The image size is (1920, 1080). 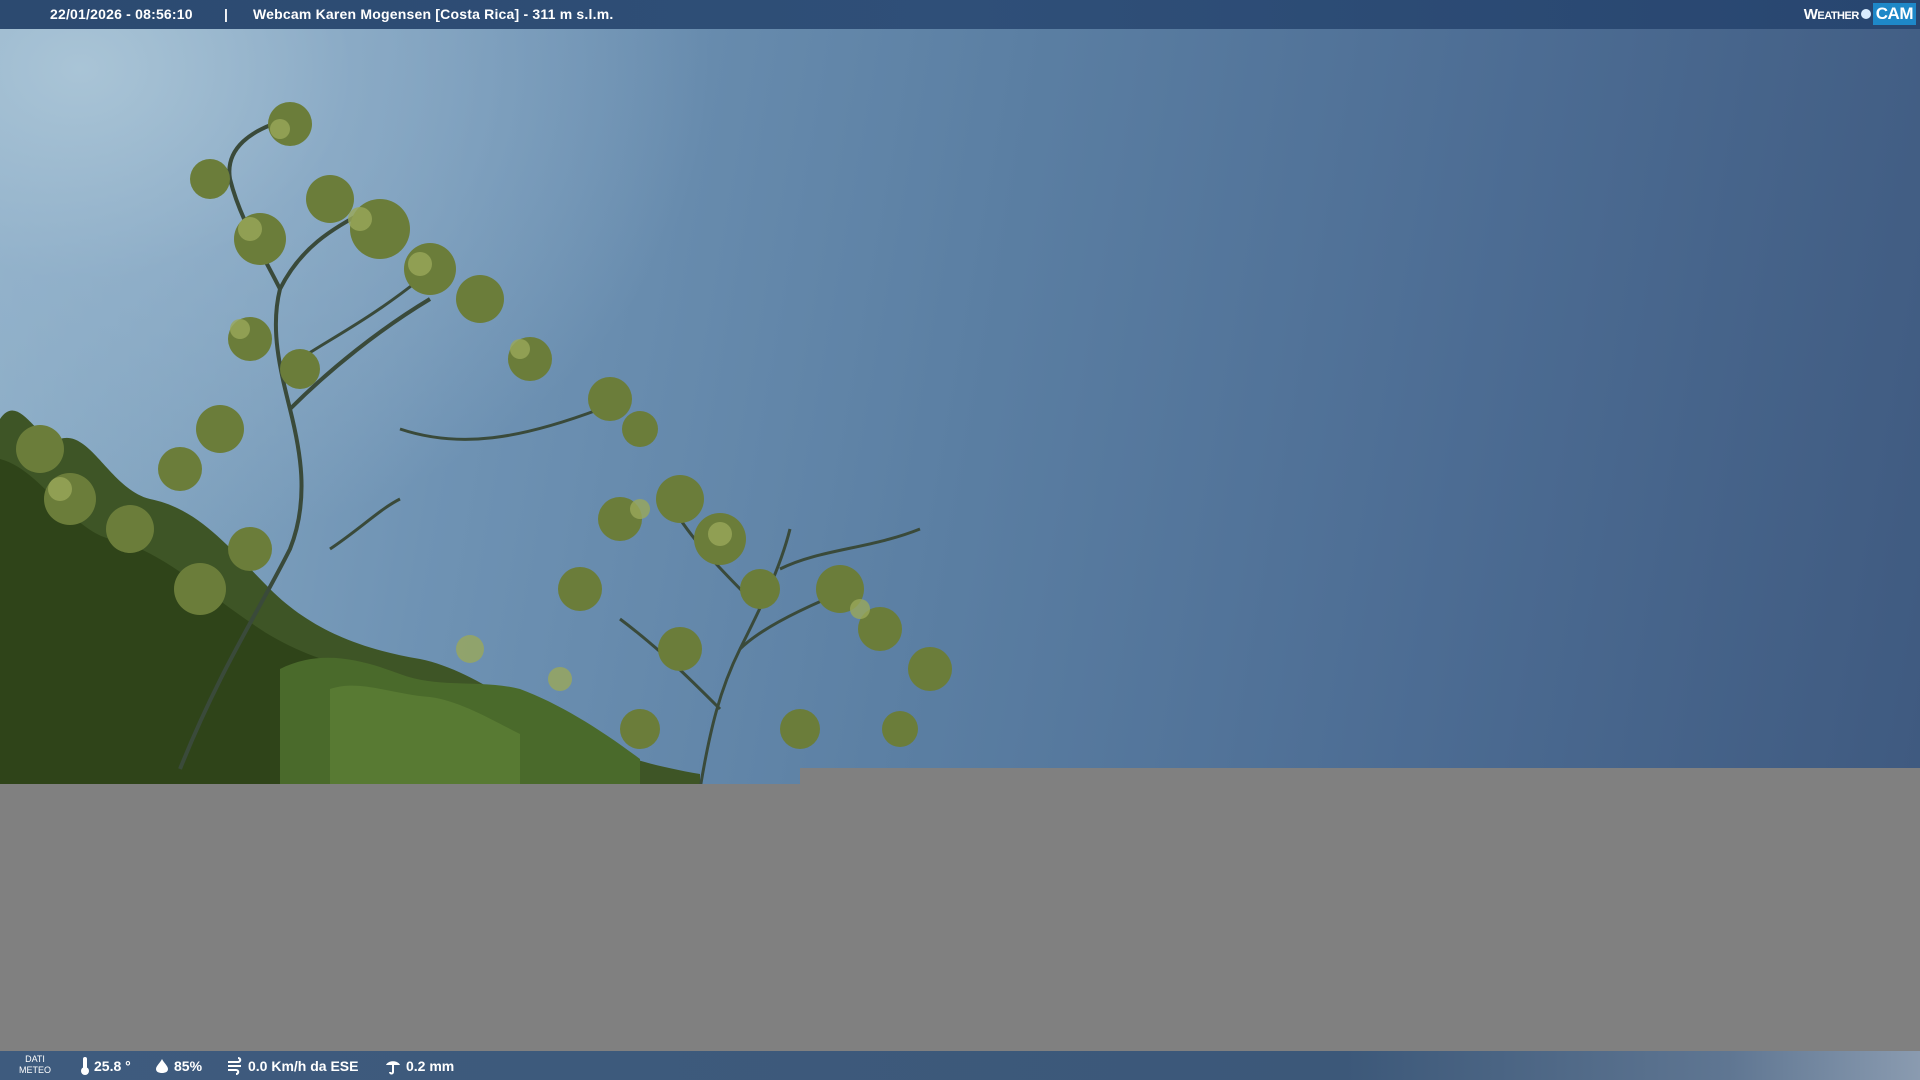 What do you see at coordinates (112, 1066) in the screenshot?
I see `temperature-value: 25.8 °` at bounding box center [112, 1066].